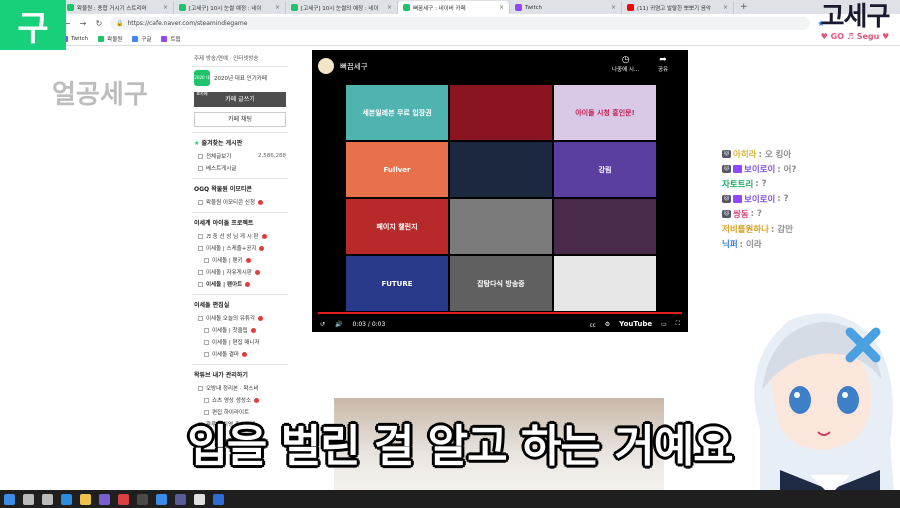  I want to click on progress-bar, so click(500, 313).